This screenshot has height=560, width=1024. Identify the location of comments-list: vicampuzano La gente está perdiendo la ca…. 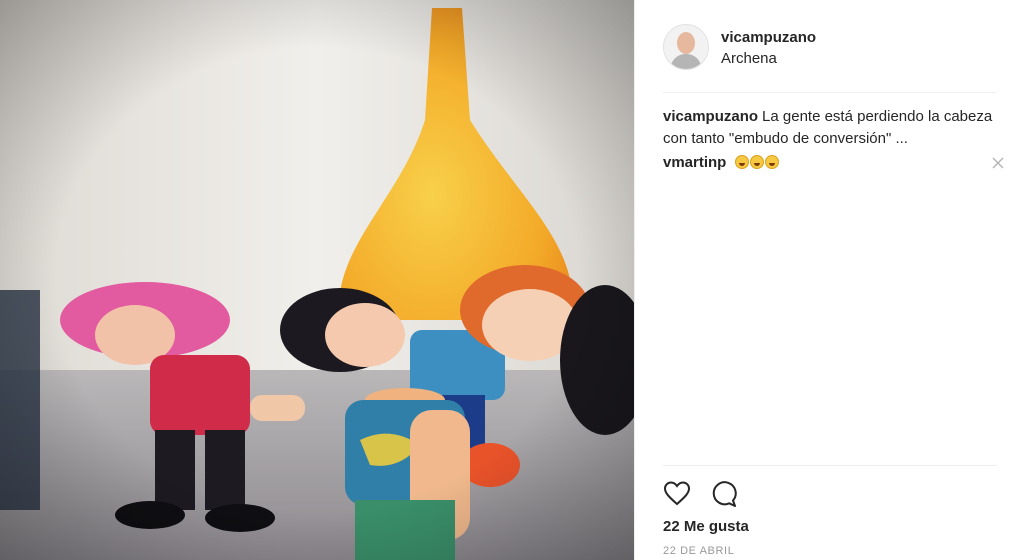
(833, 140).